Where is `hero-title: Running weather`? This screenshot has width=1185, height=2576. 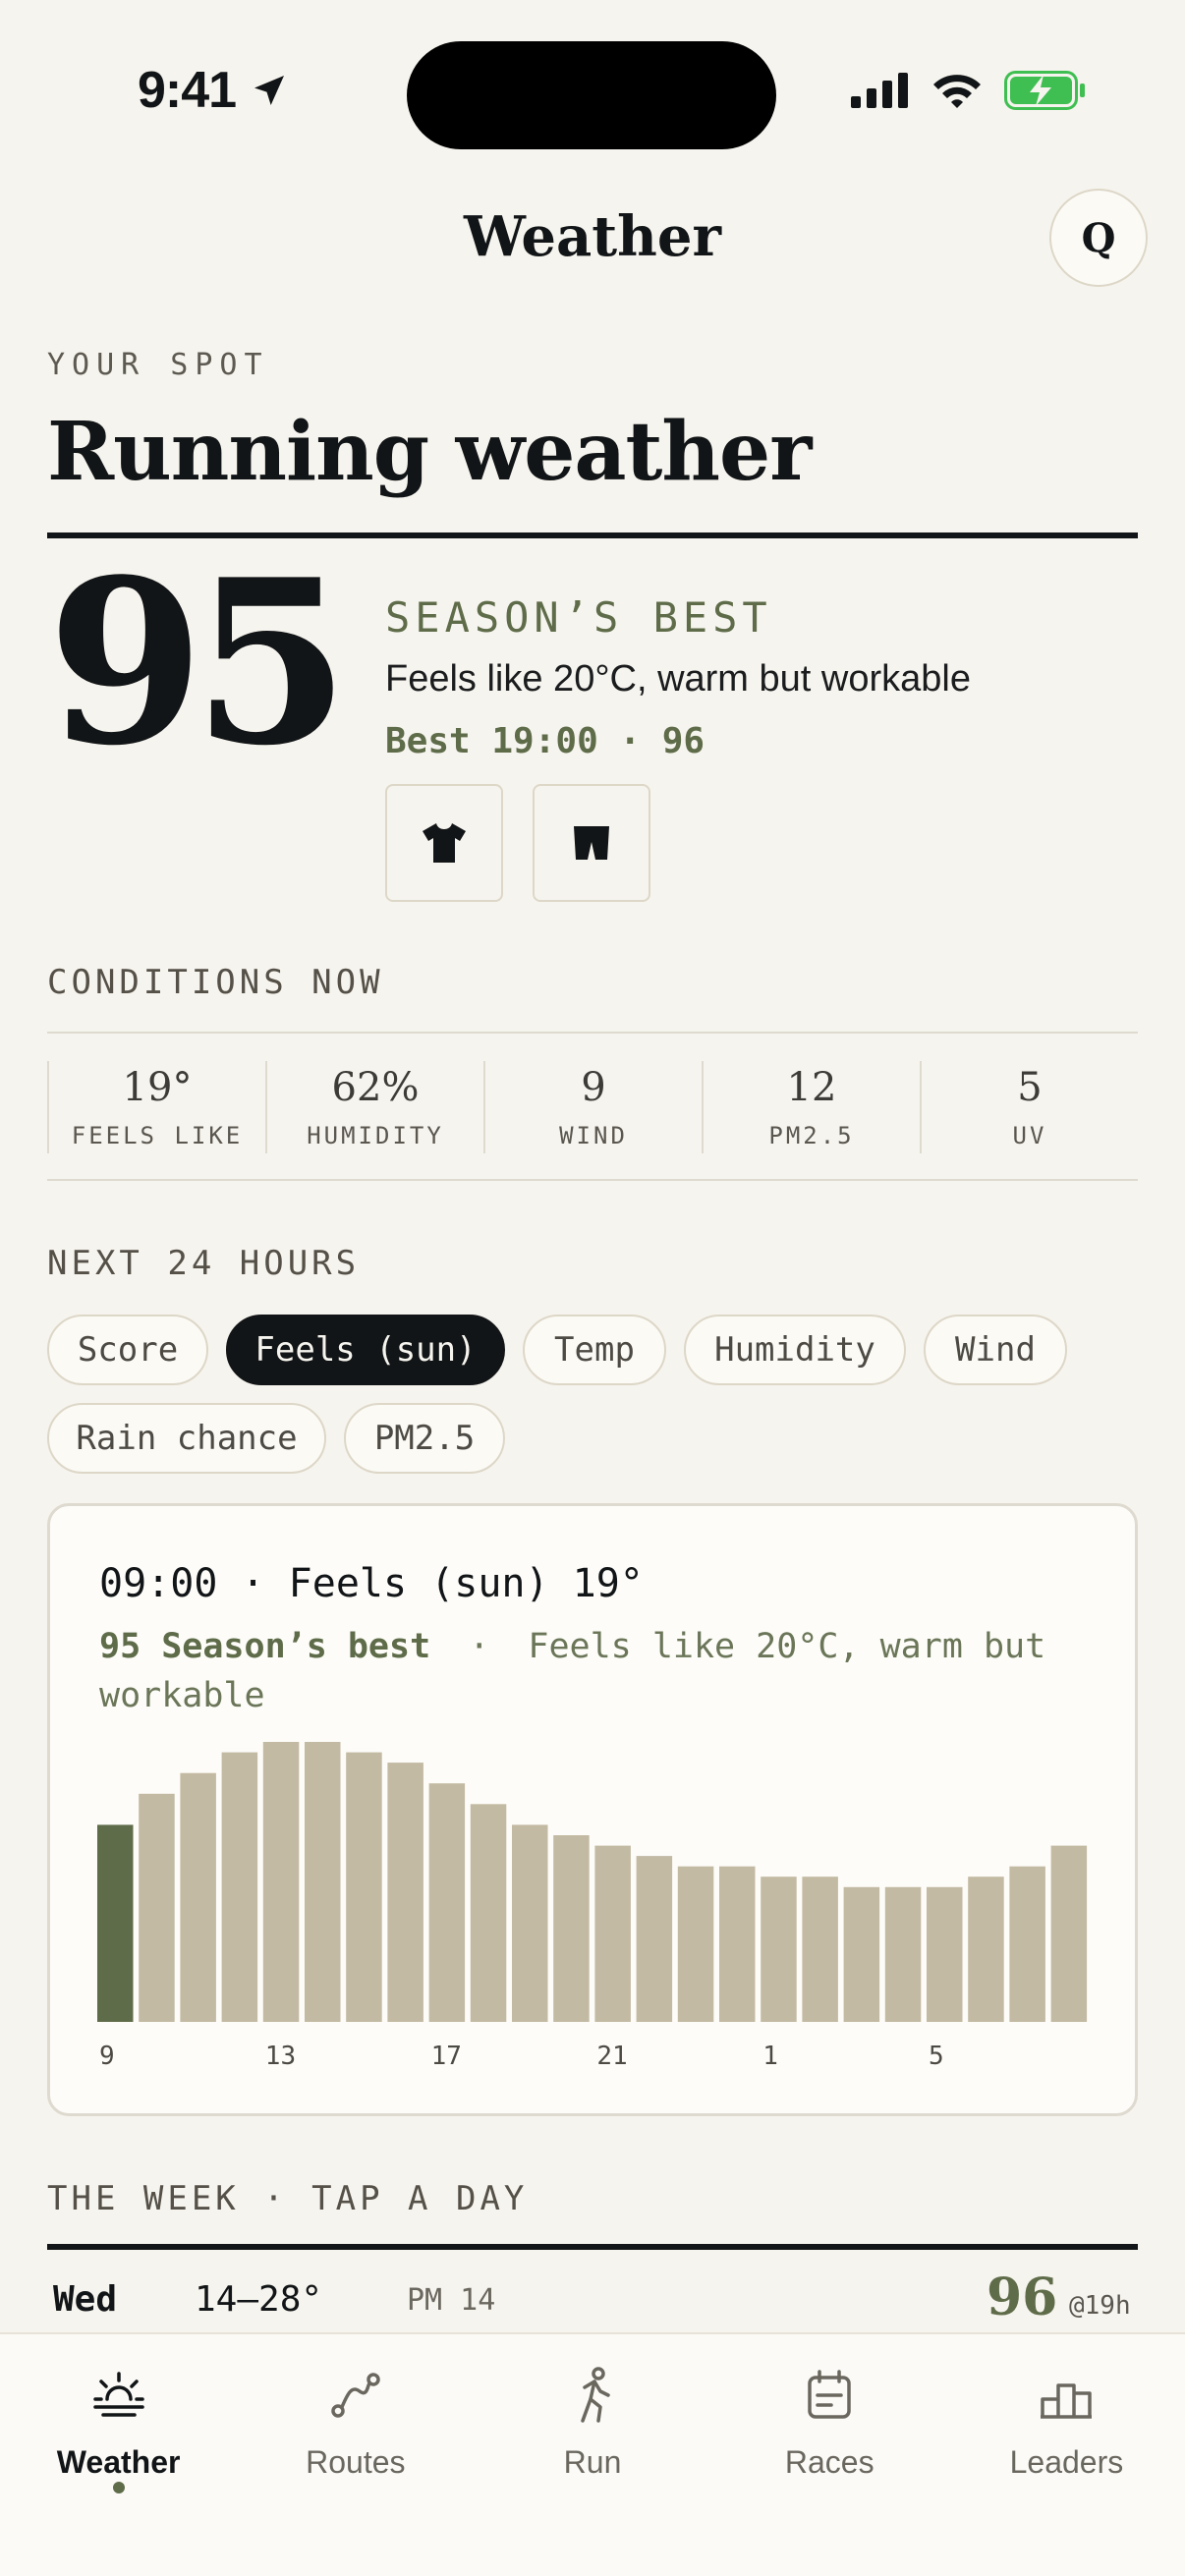
hero-title: Running weather is located at coordinates (430, 452).